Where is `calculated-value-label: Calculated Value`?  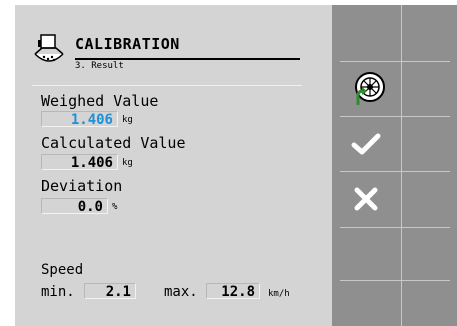 calculated-value-label: Calculated Value is located at coordinates (113, 143).